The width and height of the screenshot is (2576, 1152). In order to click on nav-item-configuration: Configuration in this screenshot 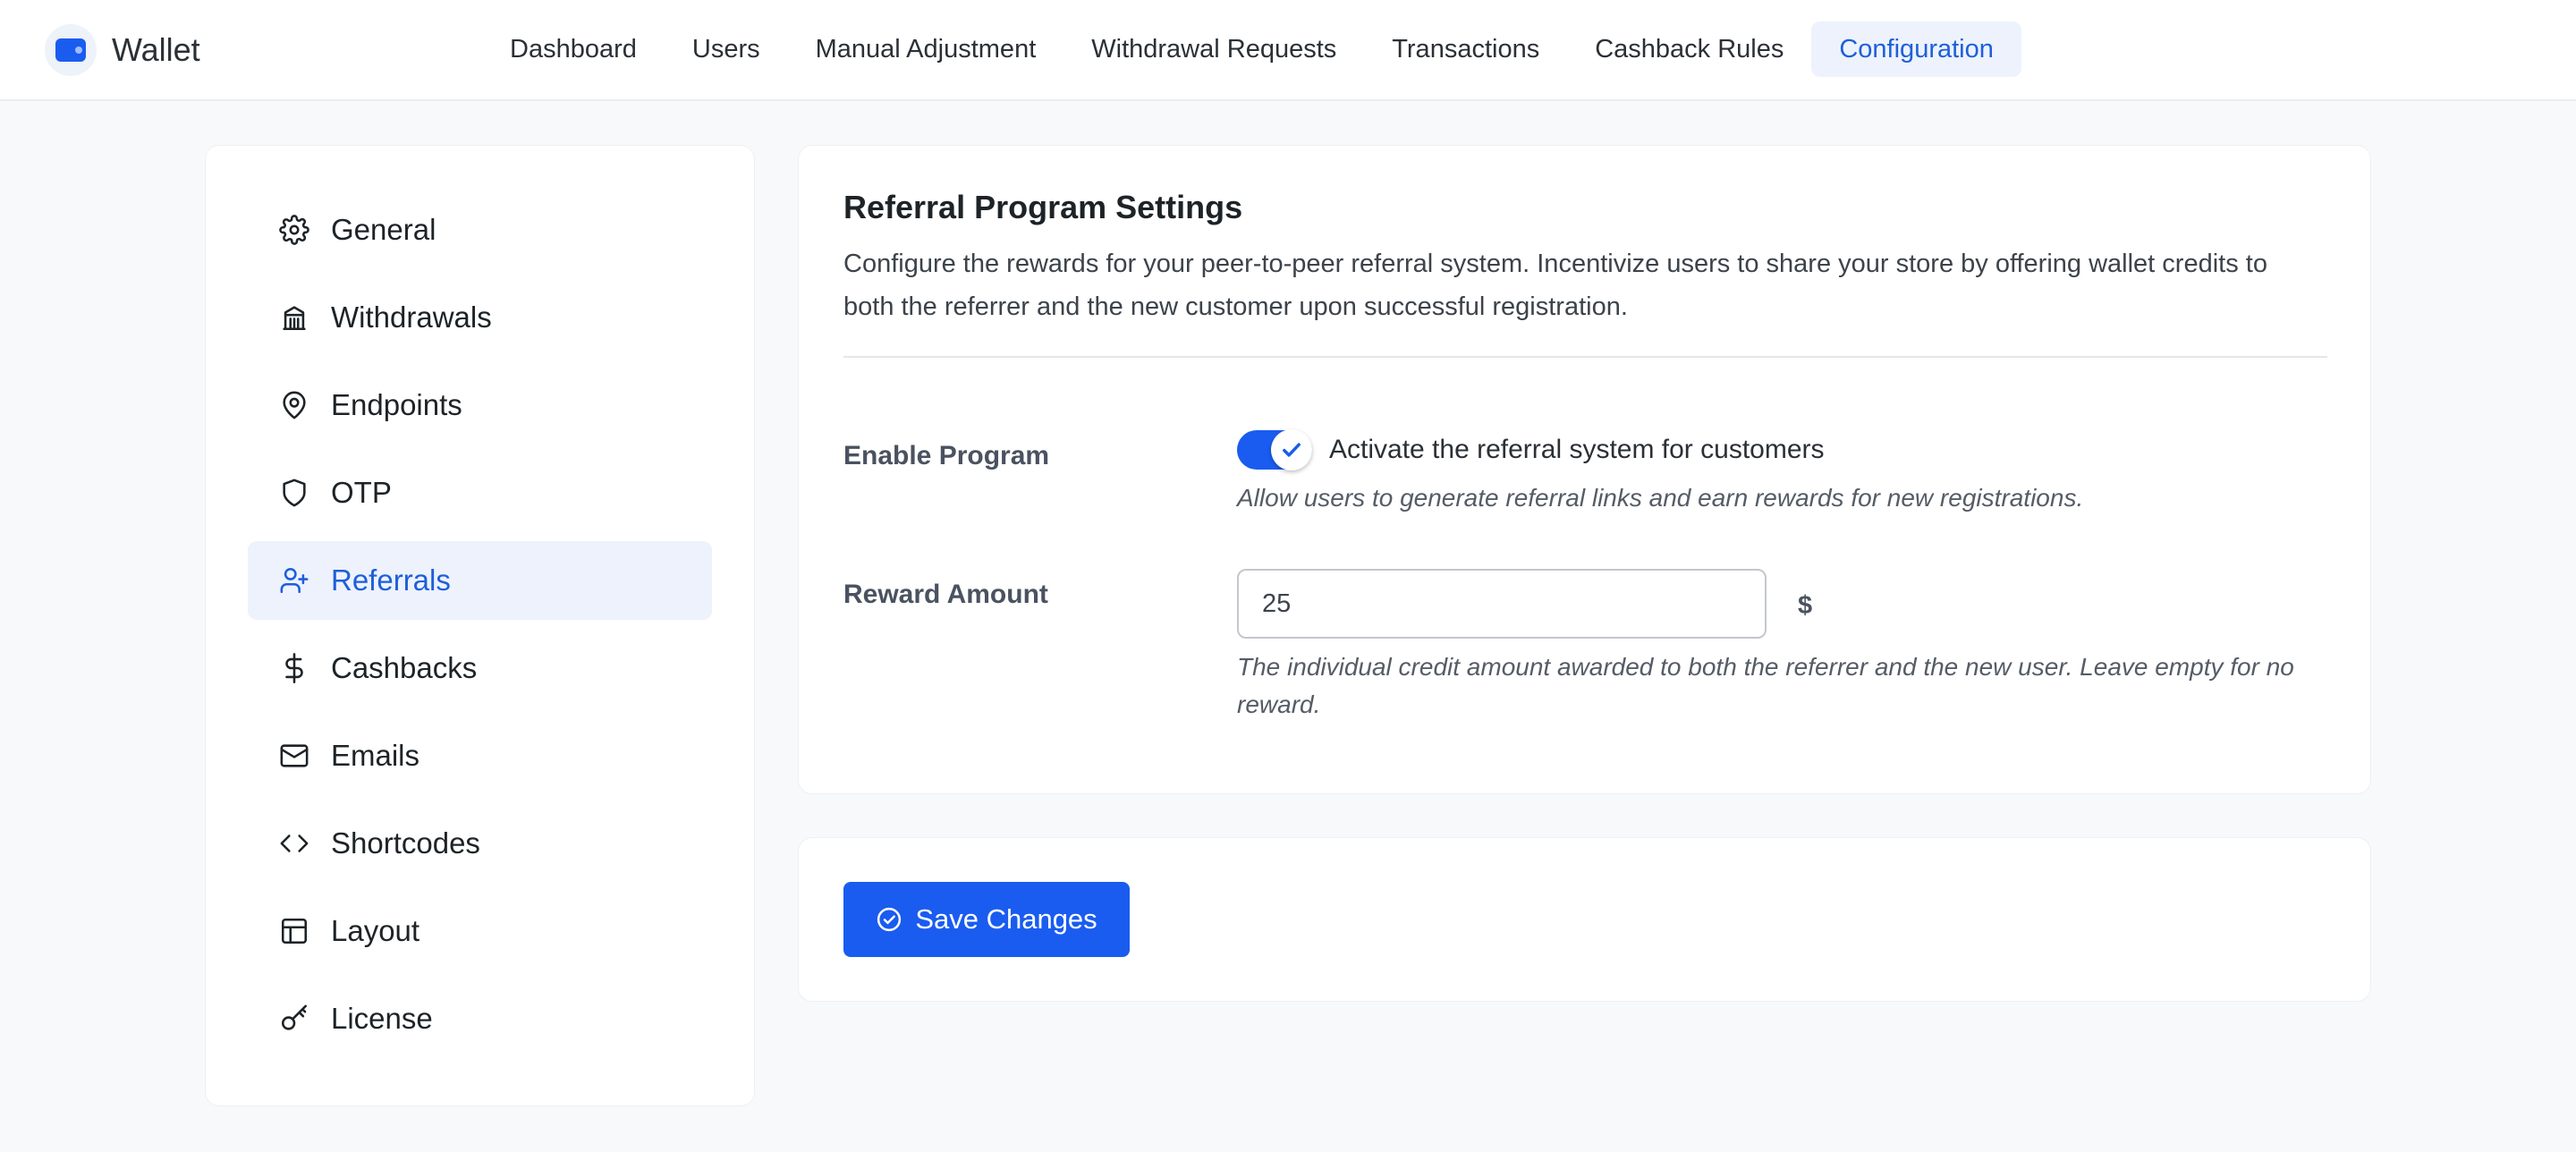, I will do `click(1916, 49)`.